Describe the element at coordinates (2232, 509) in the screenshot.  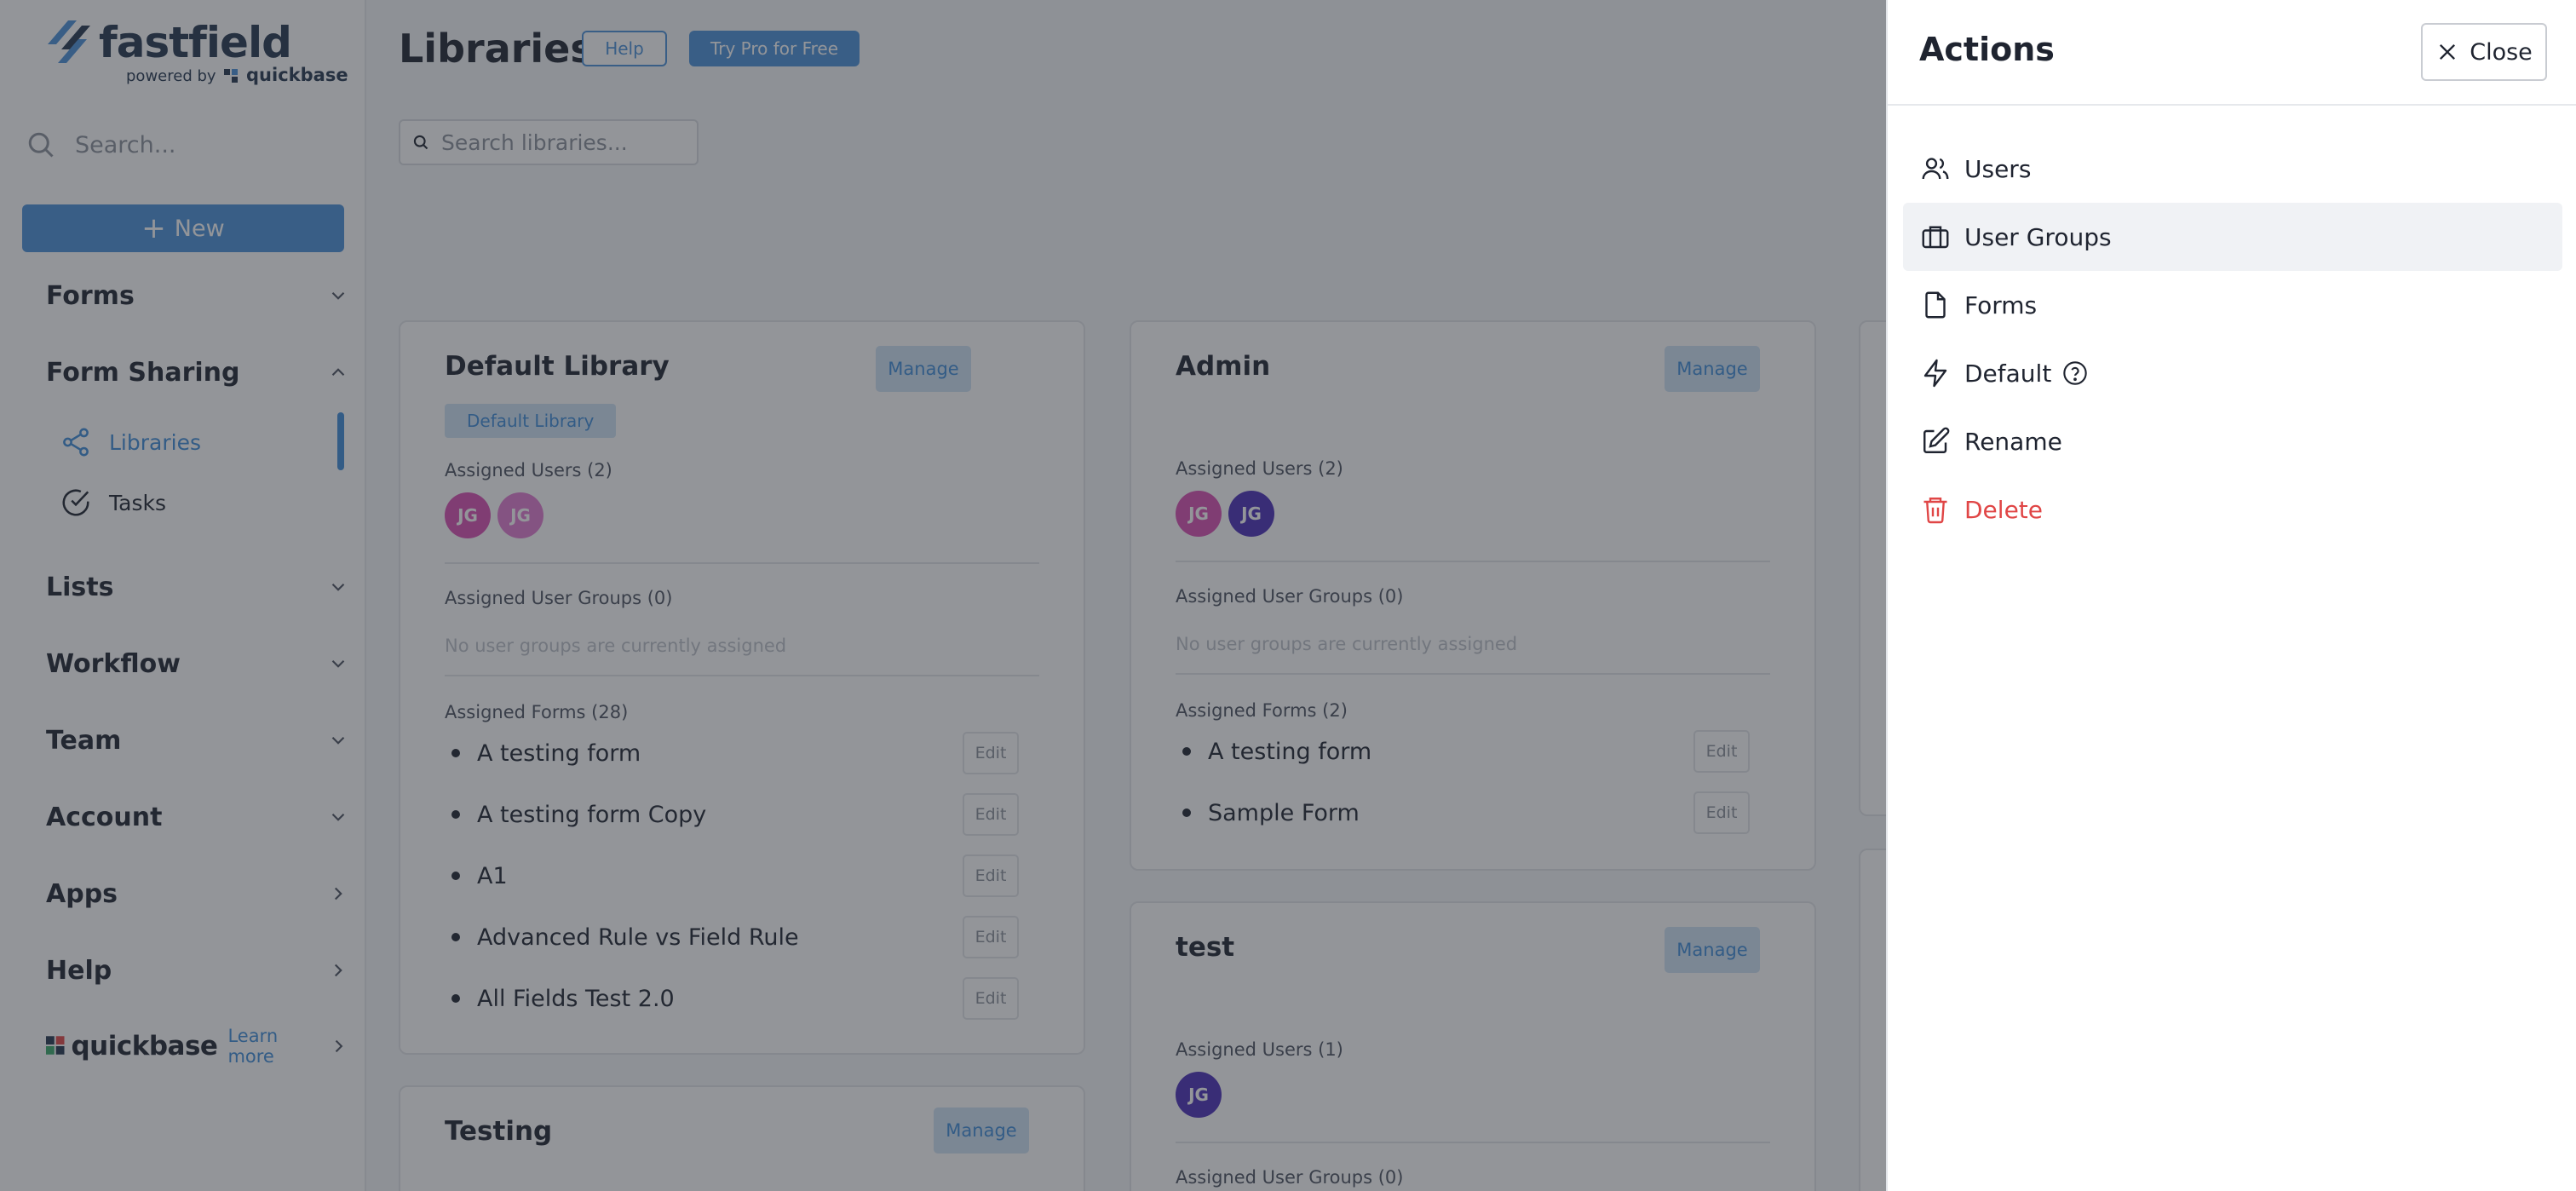
I see `action-delete: Delete` at that location.